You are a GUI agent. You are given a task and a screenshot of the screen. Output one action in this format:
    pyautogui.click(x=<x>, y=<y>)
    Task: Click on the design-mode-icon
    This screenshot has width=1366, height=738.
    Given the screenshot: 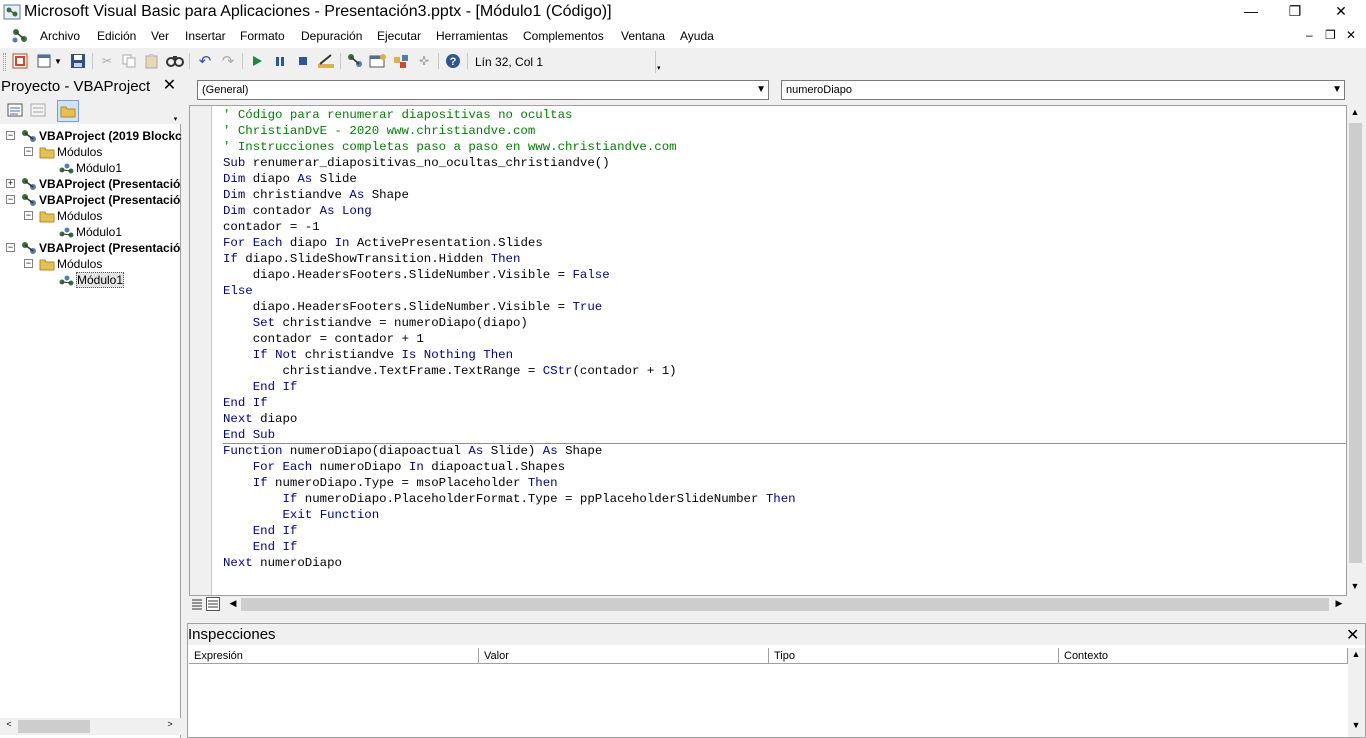 What is the action you would take?
    pyautogui.click(x=326, y=61)
    